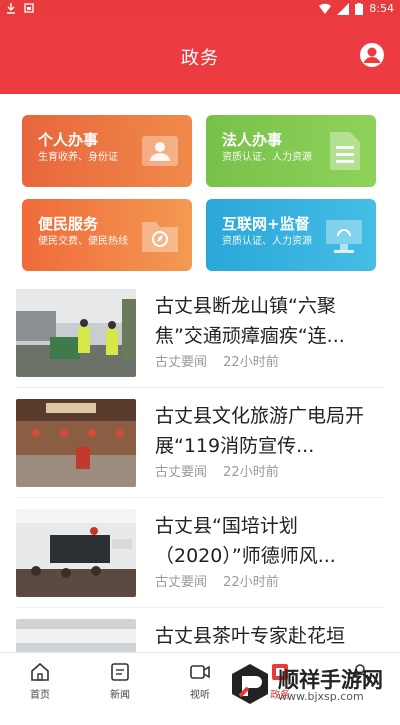 The height and width of the screenshot is (725, 400). I want to click on wifi-icon, so click(325, 8).